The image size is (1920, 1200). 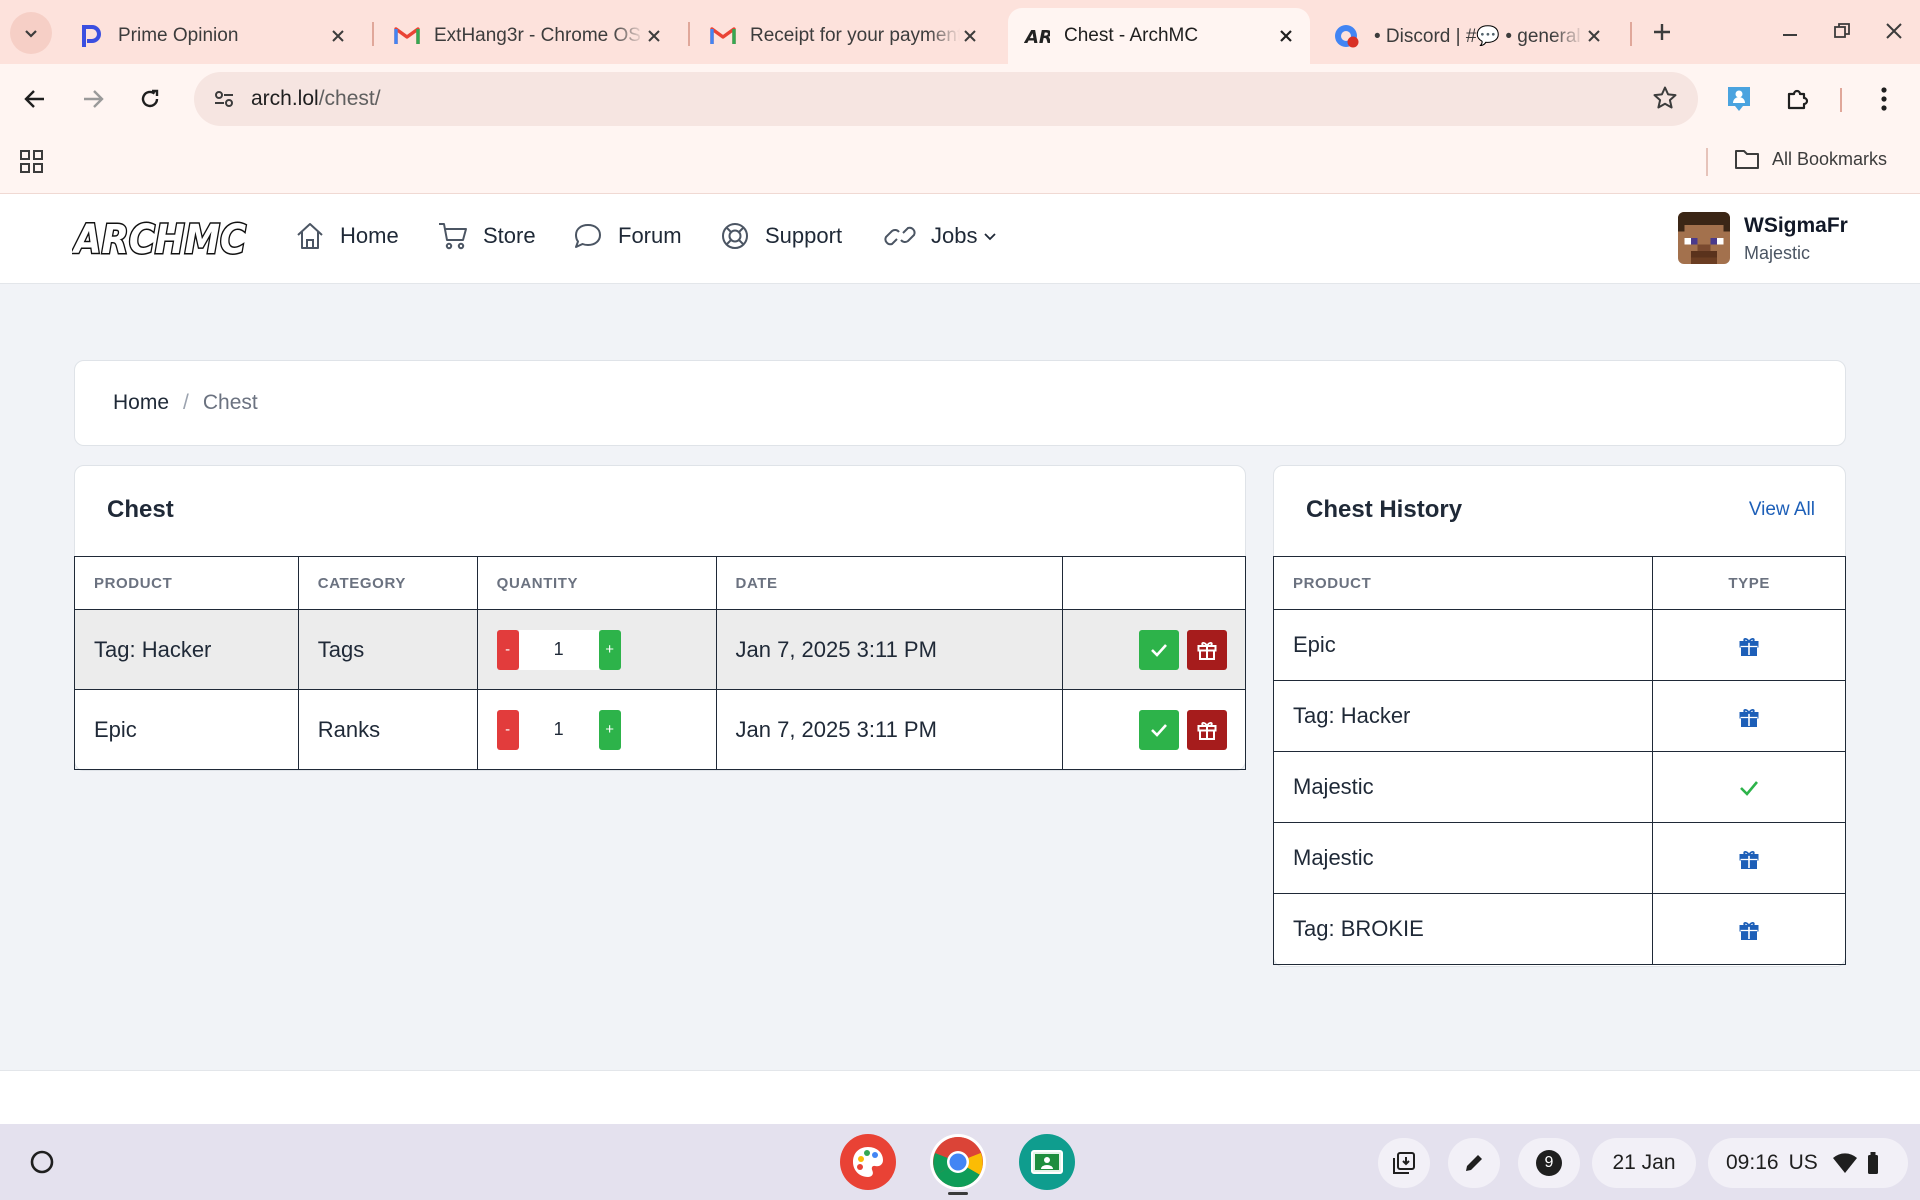 What do you see at coordinates (160, 240) in the screenshot?
I see `archmc-logo: ARCHMC ARCHMC` at bounding box center [160, 240].